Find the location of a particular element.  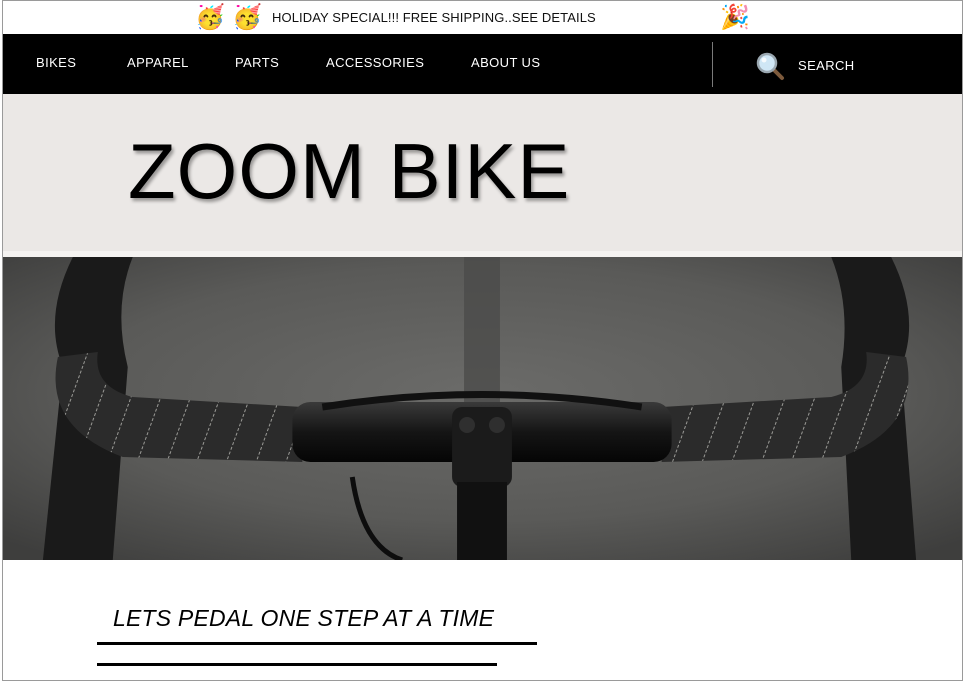

tagline: LETS PEDAL ONE STEP AT A TIME is located at coordinates (304, 618).